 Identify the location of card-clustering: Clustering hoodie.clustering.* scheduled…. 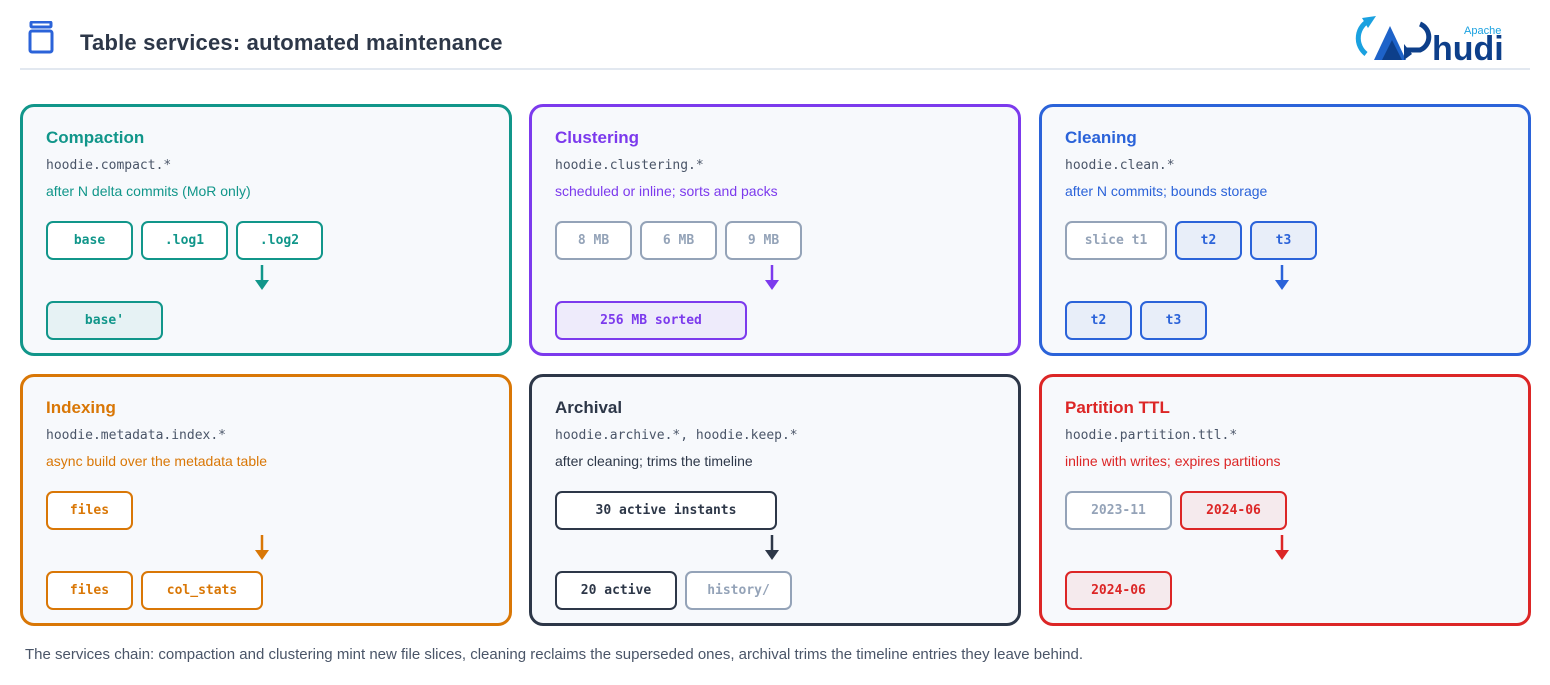
(775, 230).